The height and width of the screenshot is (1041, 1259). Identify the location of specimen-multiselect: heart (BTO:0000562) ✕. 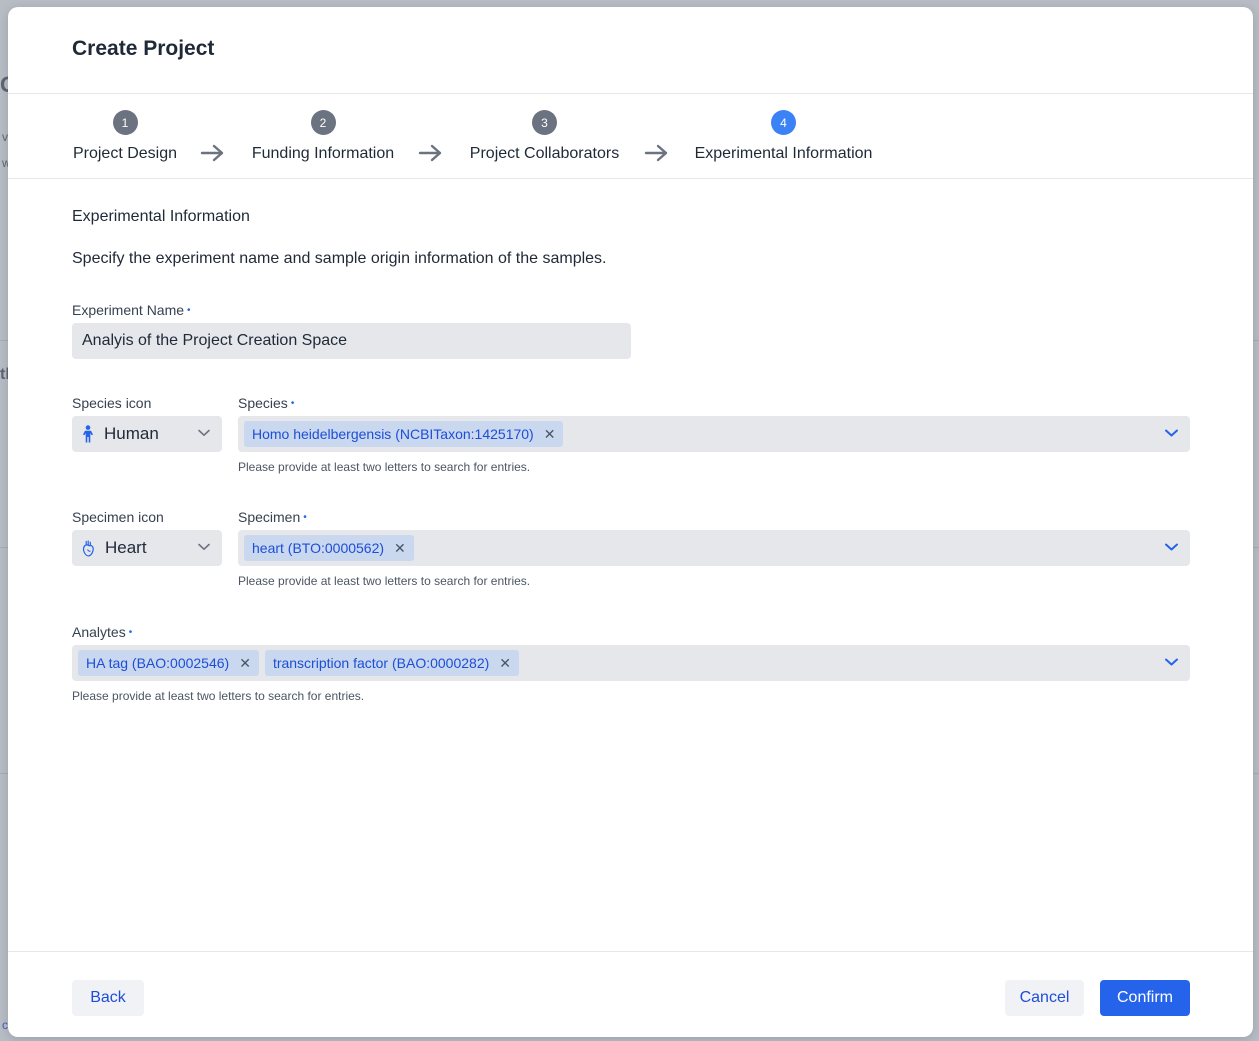
(714, 548).